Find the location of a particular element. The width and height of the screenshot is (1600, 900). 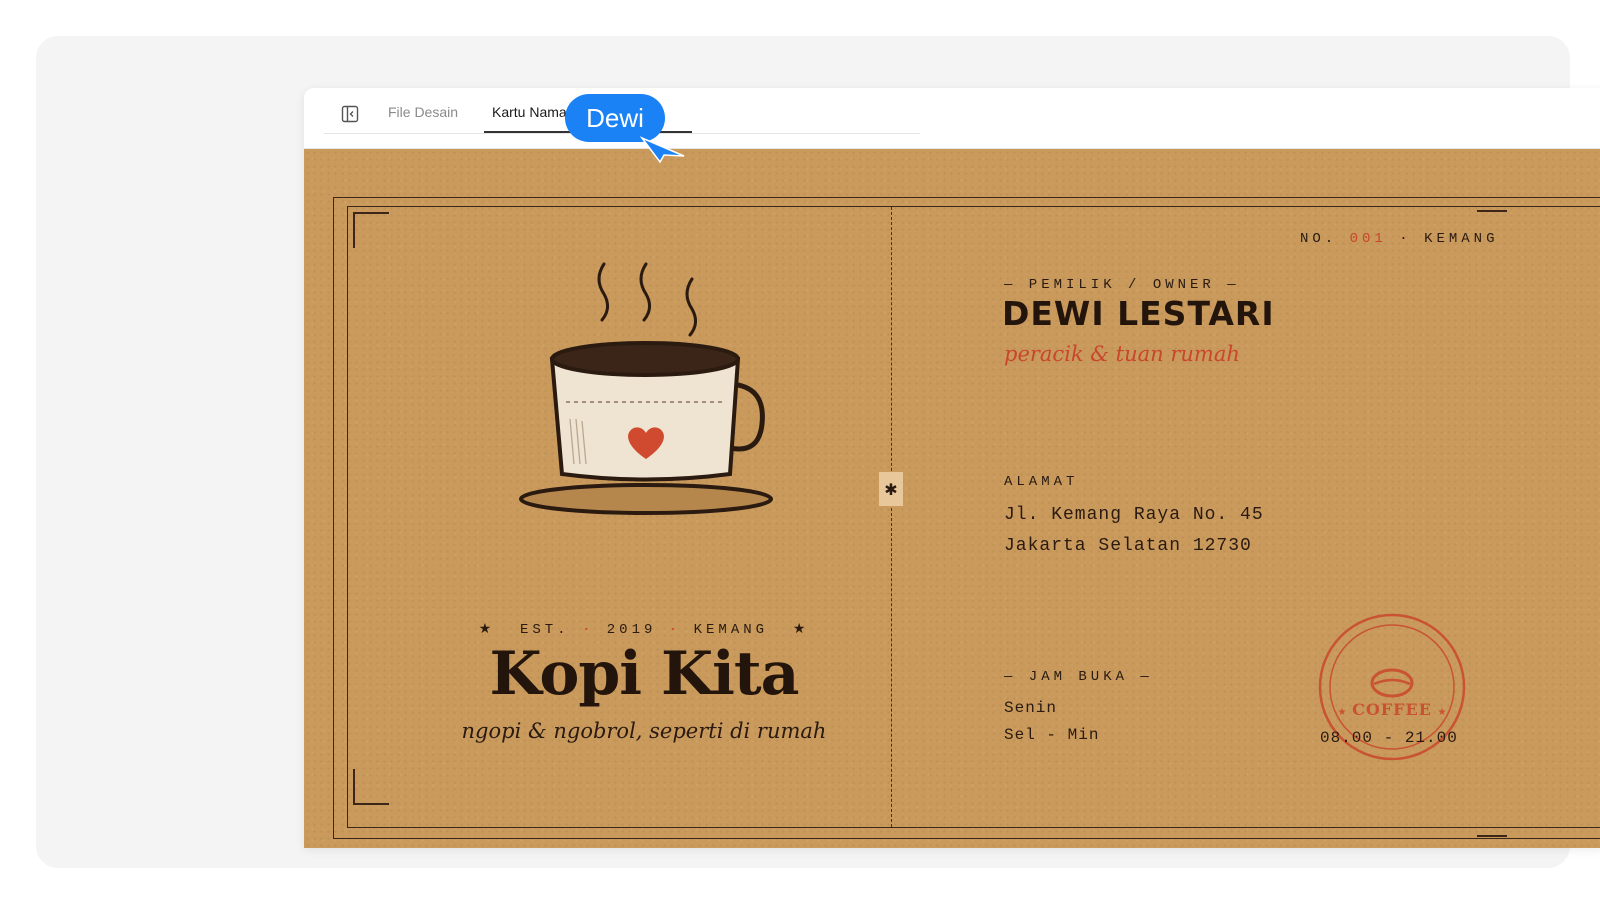

owner-name: DEWI LESTARI is located at coordinates (1138, 313).